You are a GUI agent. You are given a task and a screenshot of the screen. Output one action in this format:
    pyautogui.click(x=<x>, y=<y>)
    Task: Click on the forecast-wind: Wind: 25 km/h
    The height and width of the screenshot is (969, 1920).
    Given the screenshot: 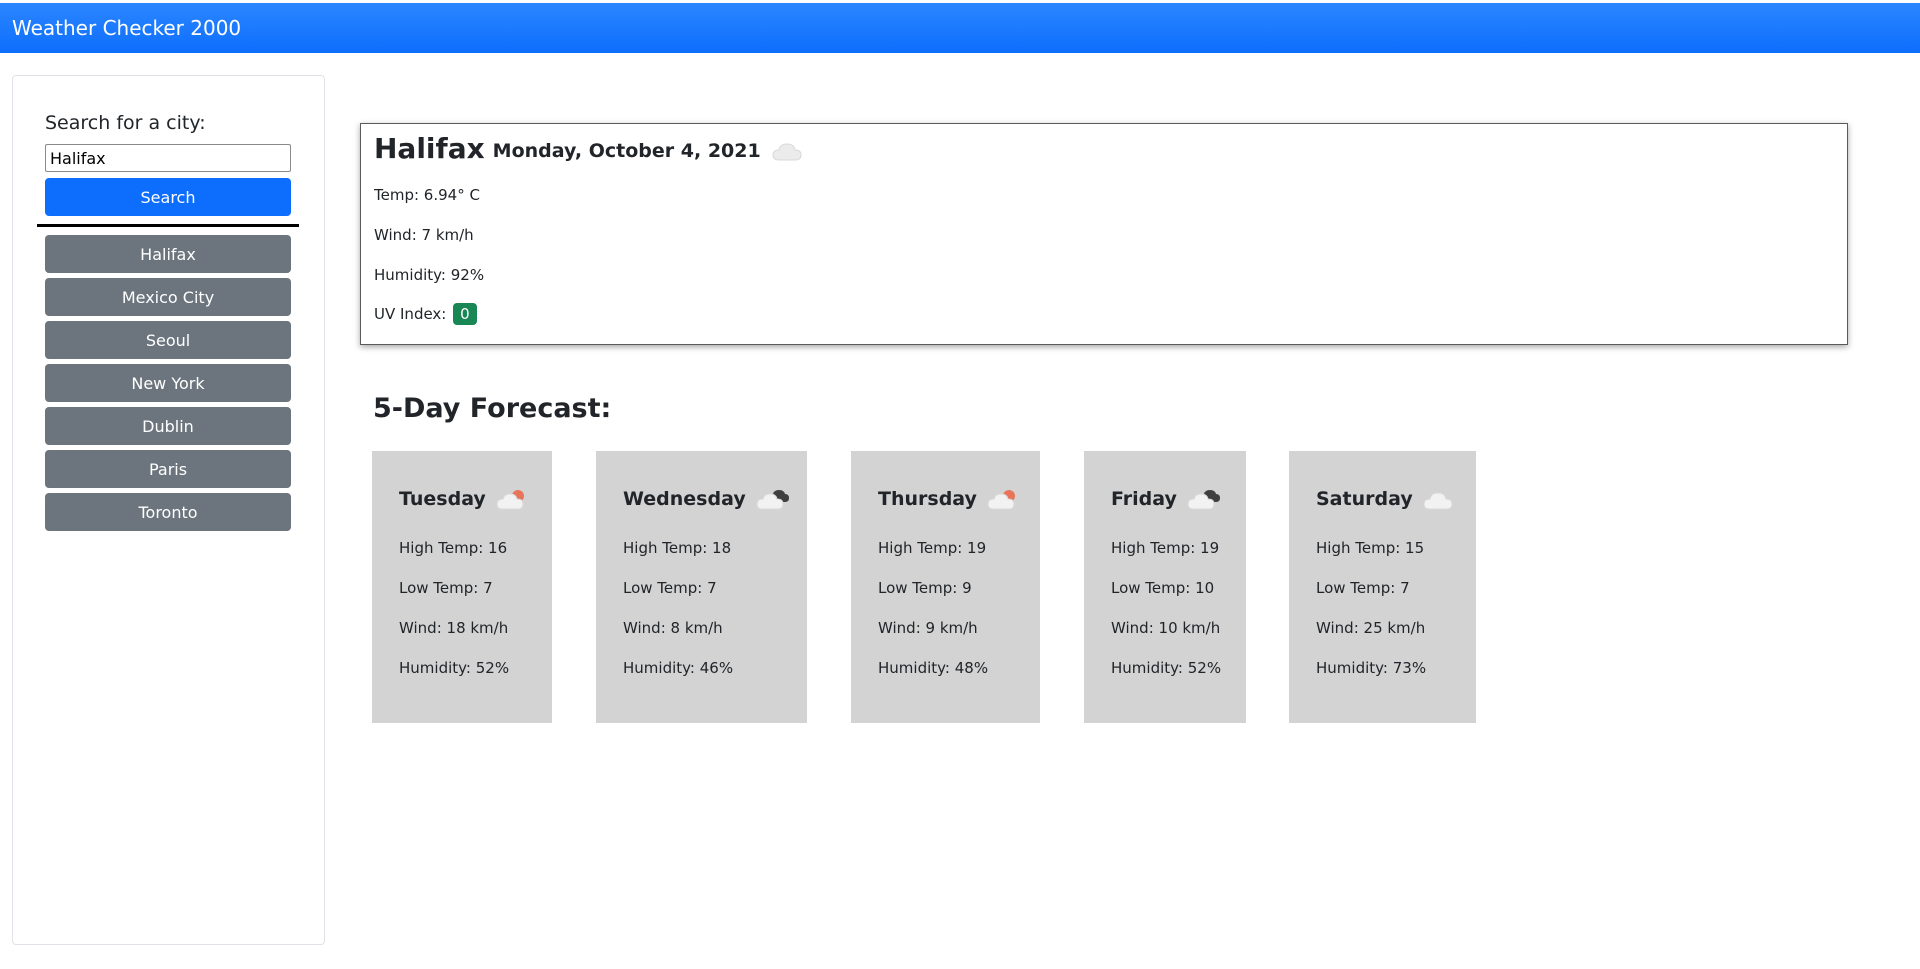 What is the action you would take?
    pyautogui.click(x=1371, y=628)
    